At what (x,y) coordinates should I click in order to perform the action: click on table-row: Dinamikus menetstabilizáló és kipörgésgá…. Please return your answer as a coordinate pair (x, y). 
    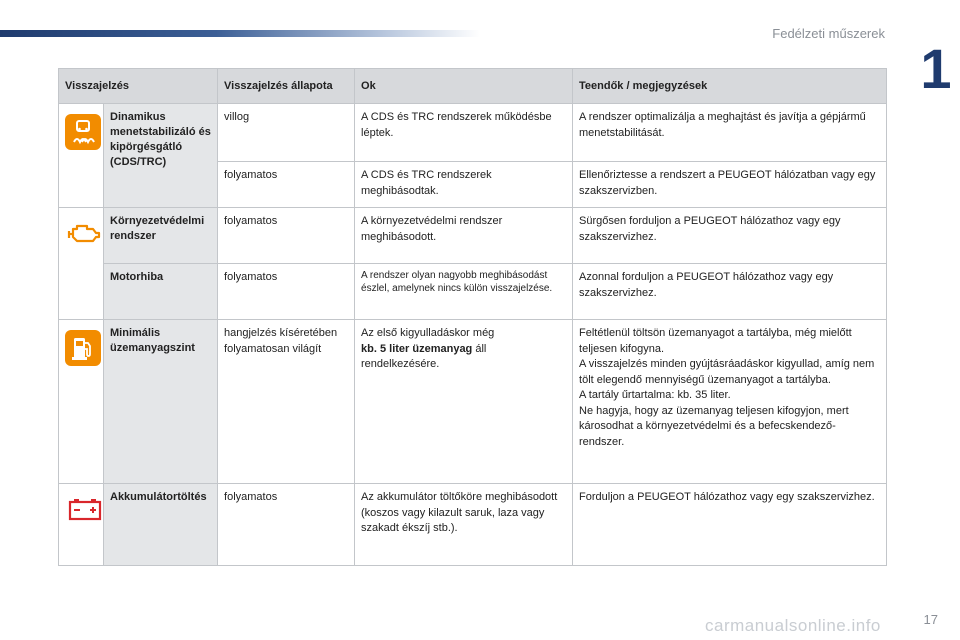
    Looking at the image, I should click on (473, 155).